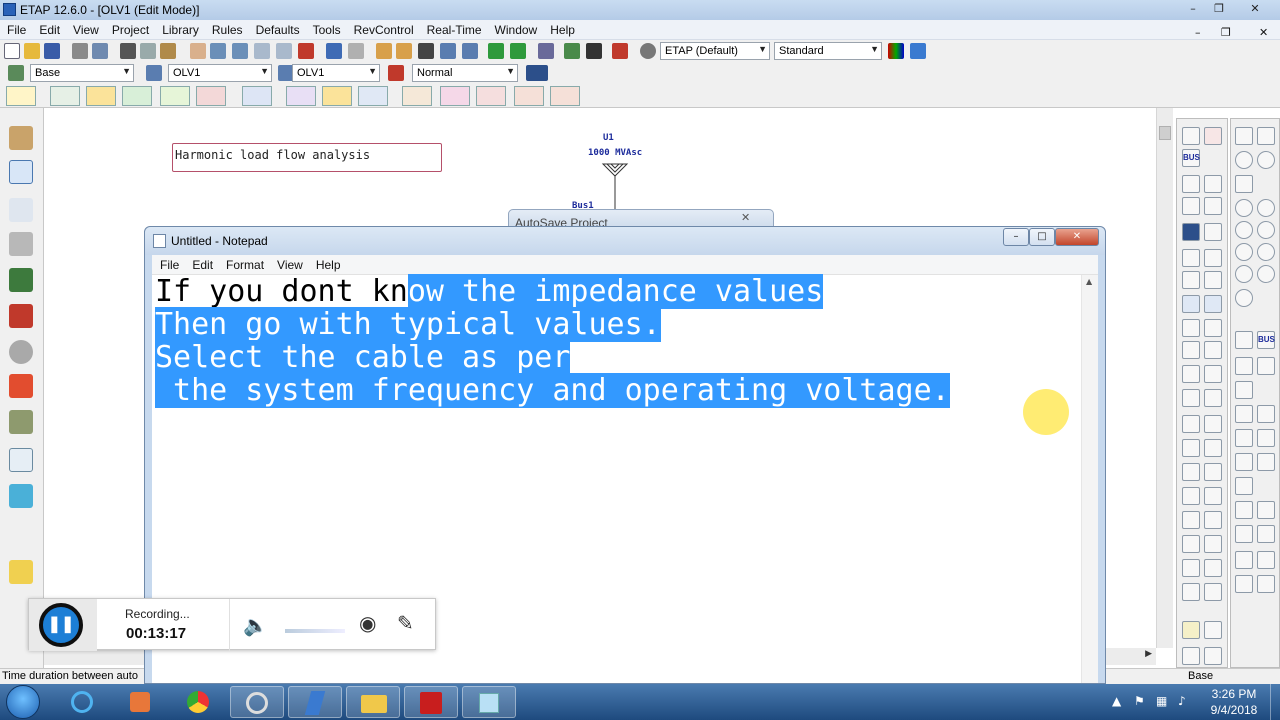  I want to click on geo-view-icon, so click(21, 572).